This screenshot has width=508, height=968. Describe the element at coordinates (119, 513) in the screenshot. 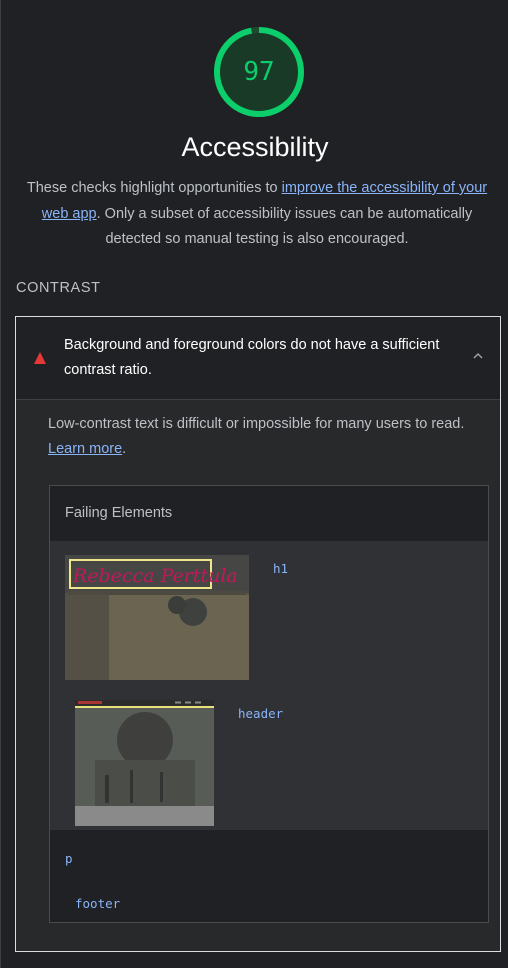

I see `table-header-label: Failing Elements` at that location.